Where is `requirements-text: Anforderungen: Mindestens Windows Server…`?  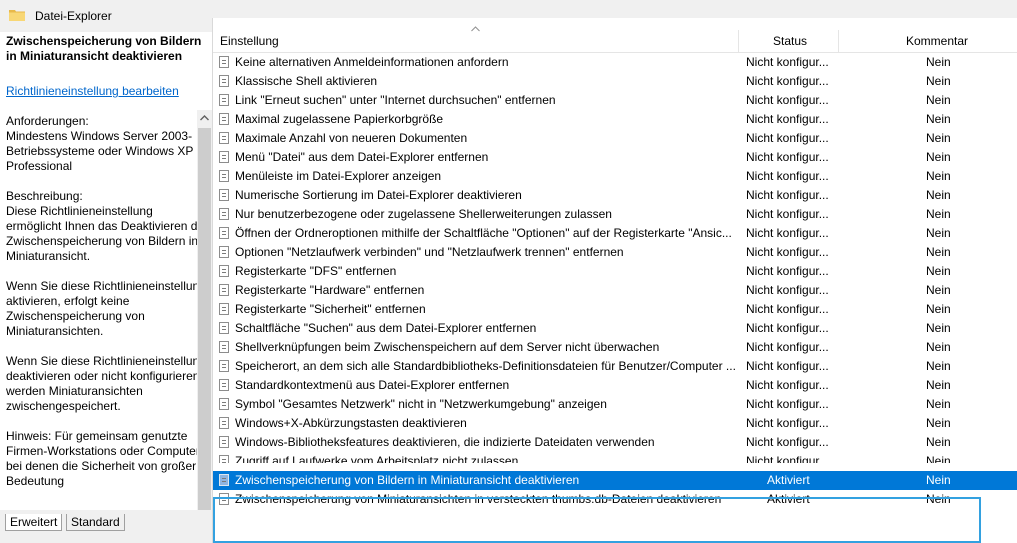
requirements-text: Anforderungen: Mindestens Windows Server… is located at coordinates (100, 143).